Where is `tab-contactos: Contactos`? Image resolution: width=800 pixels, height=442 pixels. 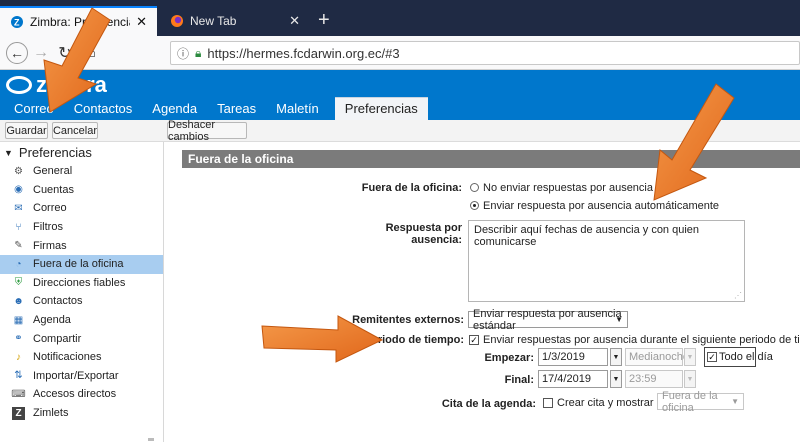
tab-contactos: Contactos is located at coordinates (103, 109).